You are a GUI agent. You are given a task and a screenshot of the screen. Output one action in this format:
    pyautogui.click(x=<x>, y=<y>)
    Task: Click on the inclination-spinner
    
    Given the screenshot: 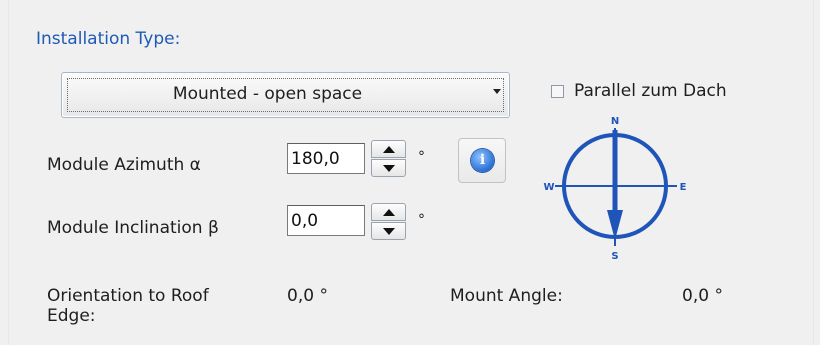 What is the action you would take?
    pyautogui.click(x=388, y=221)
    